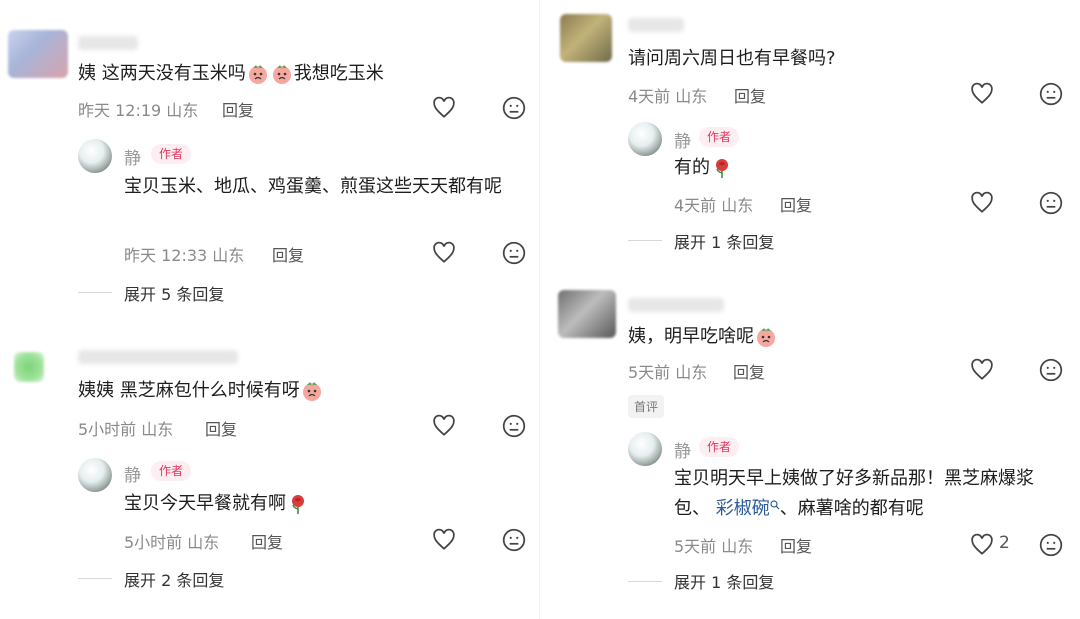 Image resolution: width=1080 pixels, height=619 pixels. I want to click on reply-text-part: 宝贝今天早餐就有啊, so click(205, 503).